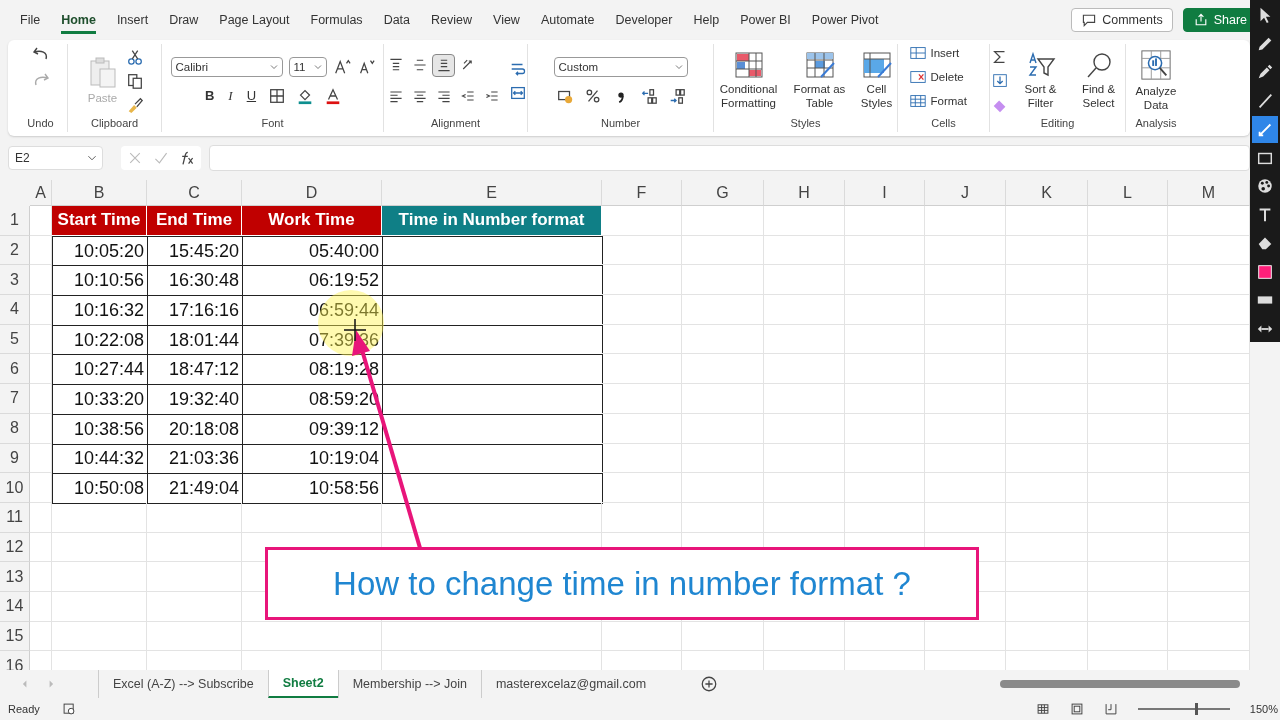 The height and width of the screenshot is (720, 1280). What do you see at coordinates (307, 66) in the screenshot?
I see `font-size-field: 11` at bounding box center [307, 66].